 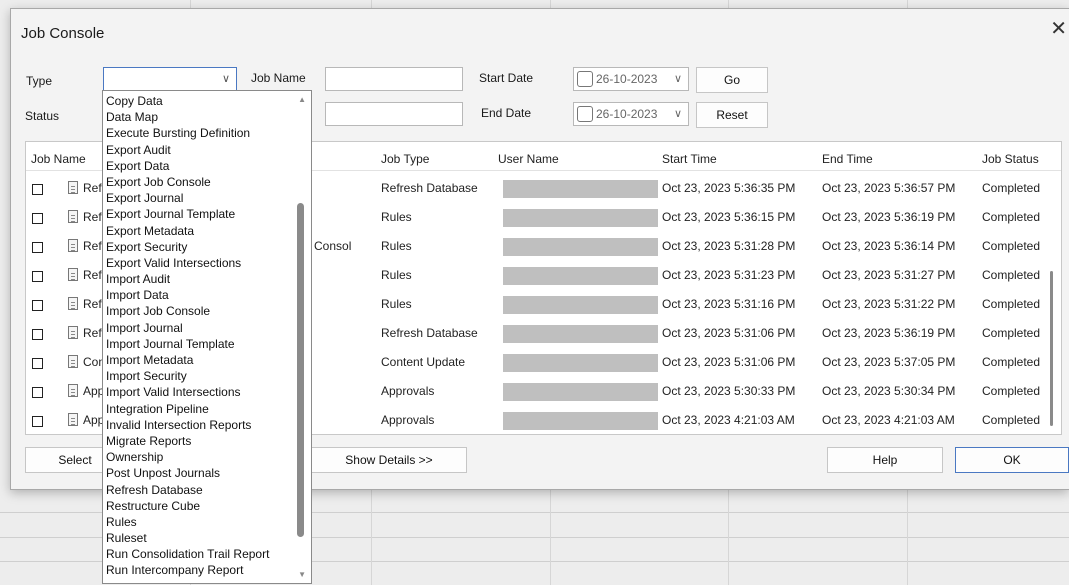 I want to click on ok-button: OK, so click(x=1012, y=460).